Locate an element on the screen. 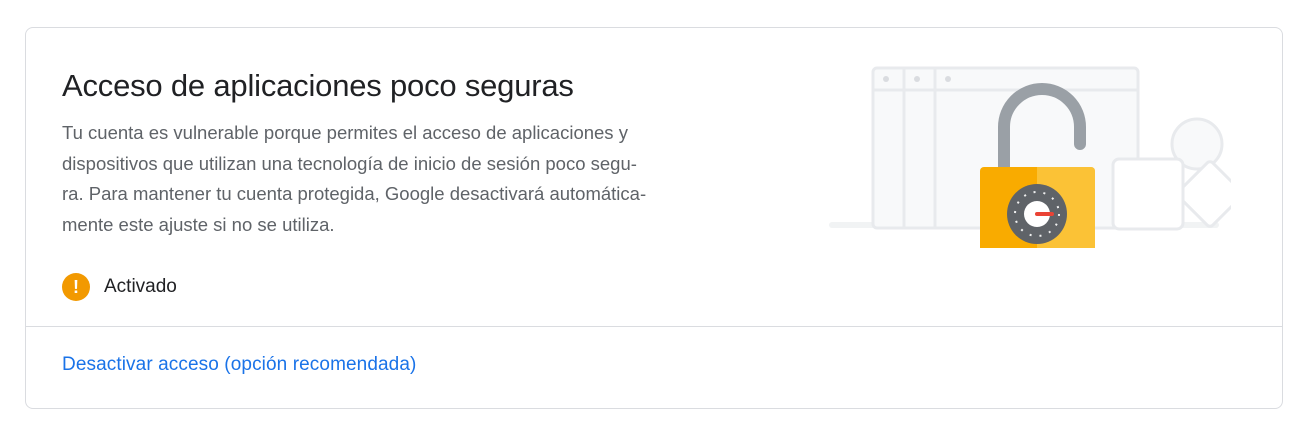 The image size is (1308, 432). dial-needle is located at coordinates (1044, 214).